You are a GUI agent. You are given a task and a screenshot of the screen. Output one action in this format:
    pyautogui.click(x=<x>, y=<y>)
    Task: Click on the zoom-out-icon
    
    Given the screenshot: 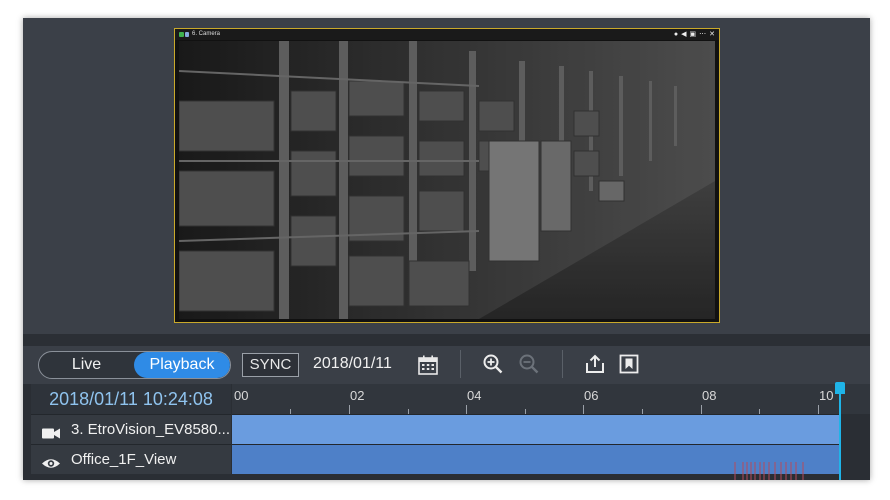 What is the action you would take?
    pyautogui.click(x=529, y=364)
    